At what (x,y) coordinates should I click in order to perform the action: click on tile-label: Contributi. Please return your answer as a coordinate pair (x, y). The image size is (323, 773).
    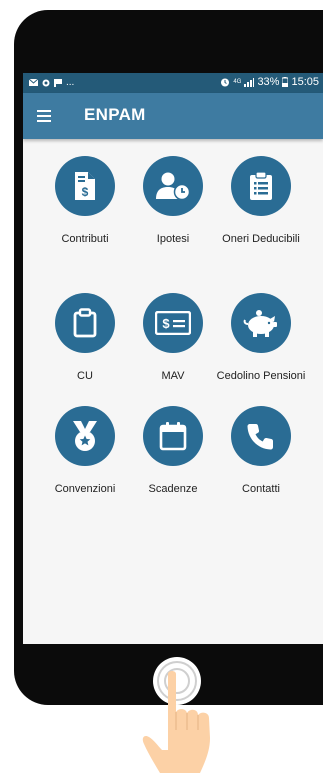
    Looking at the image, I should click on (85, 239).